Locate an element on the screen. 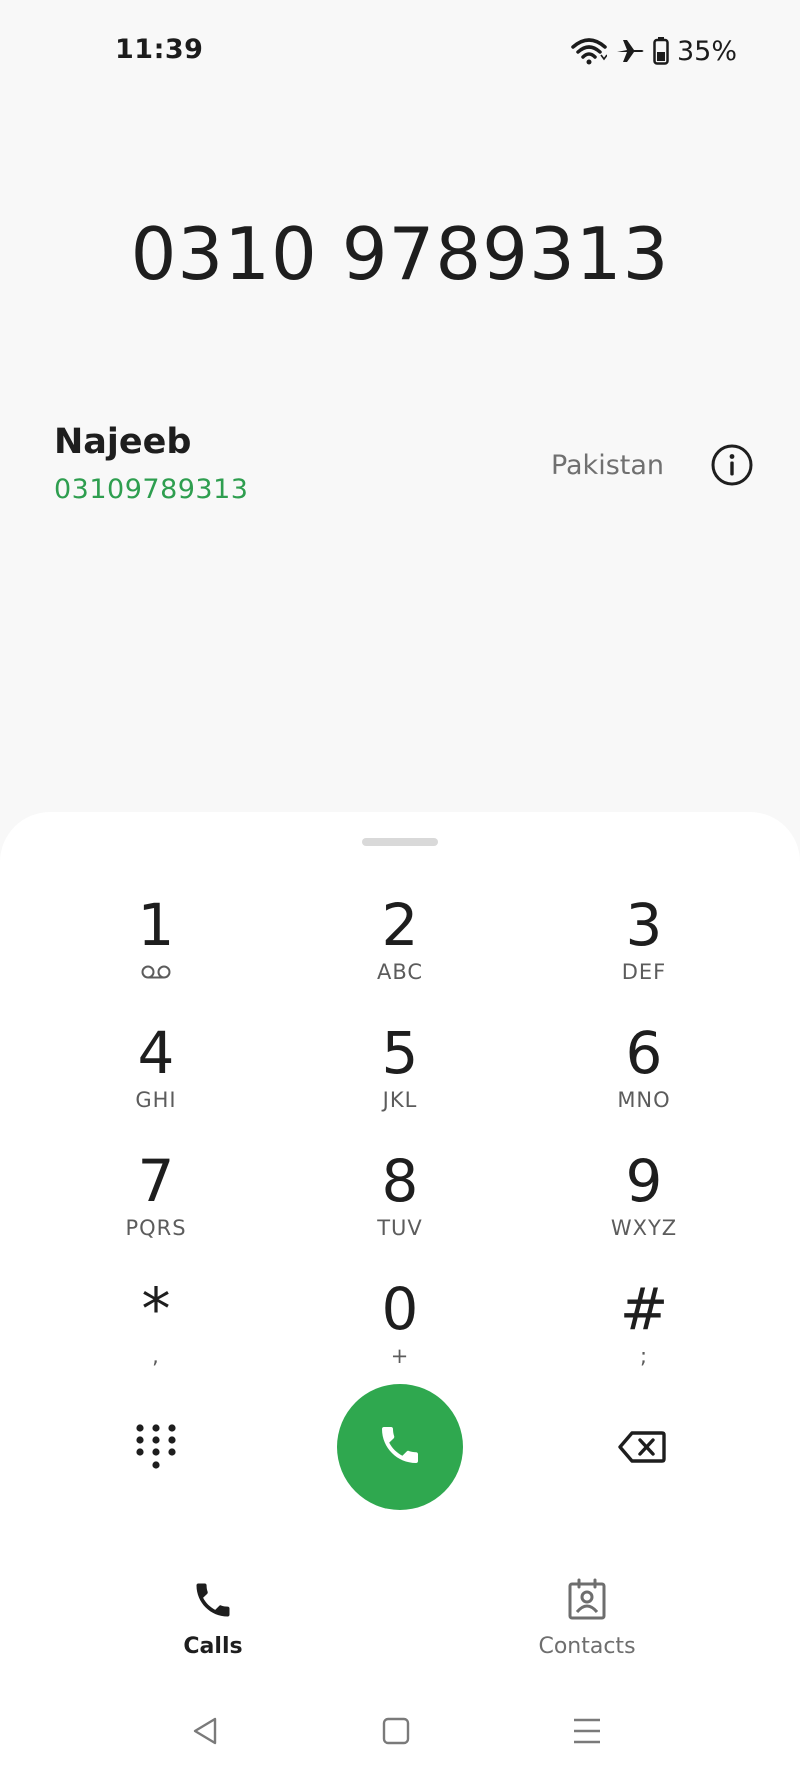  tab-contacts: Contacts is located at coordinates (587, 1618).